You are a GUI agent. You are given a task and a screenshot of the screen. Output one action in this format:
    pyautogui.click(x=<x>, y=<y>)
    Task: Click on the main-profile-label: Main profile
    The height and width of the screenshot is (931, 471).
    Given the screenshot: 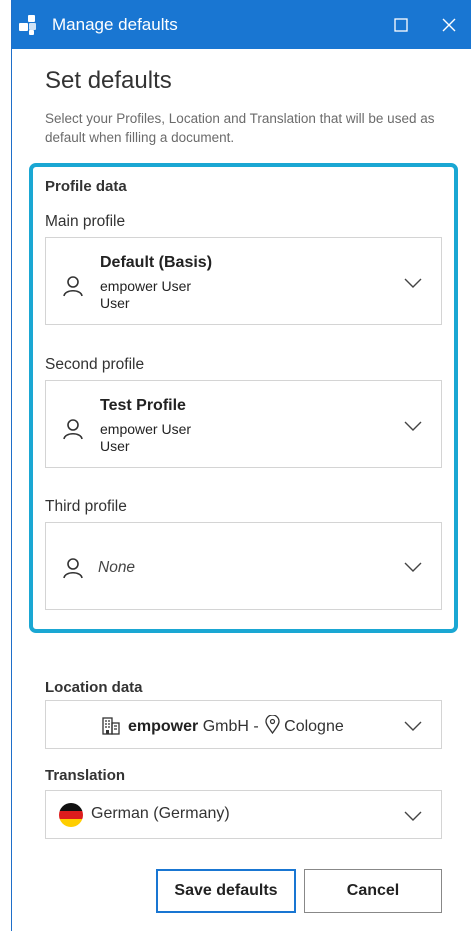 What is the action you would take?
    pyautogui.click(x=85, y=221)
    